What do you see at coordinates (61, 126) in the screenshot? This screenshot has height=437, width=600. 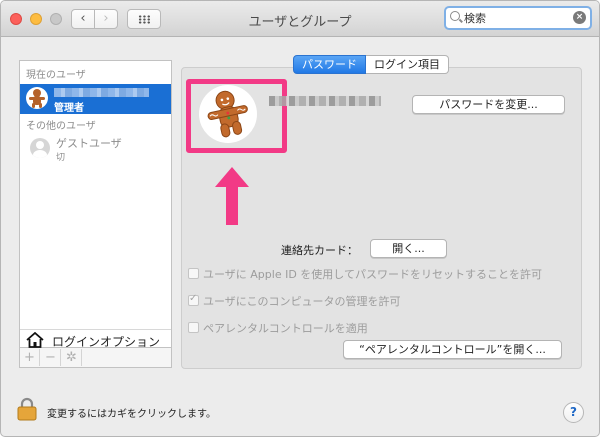 I see `other-users-header: その他のユーザ` at bounding box center [61, 126].